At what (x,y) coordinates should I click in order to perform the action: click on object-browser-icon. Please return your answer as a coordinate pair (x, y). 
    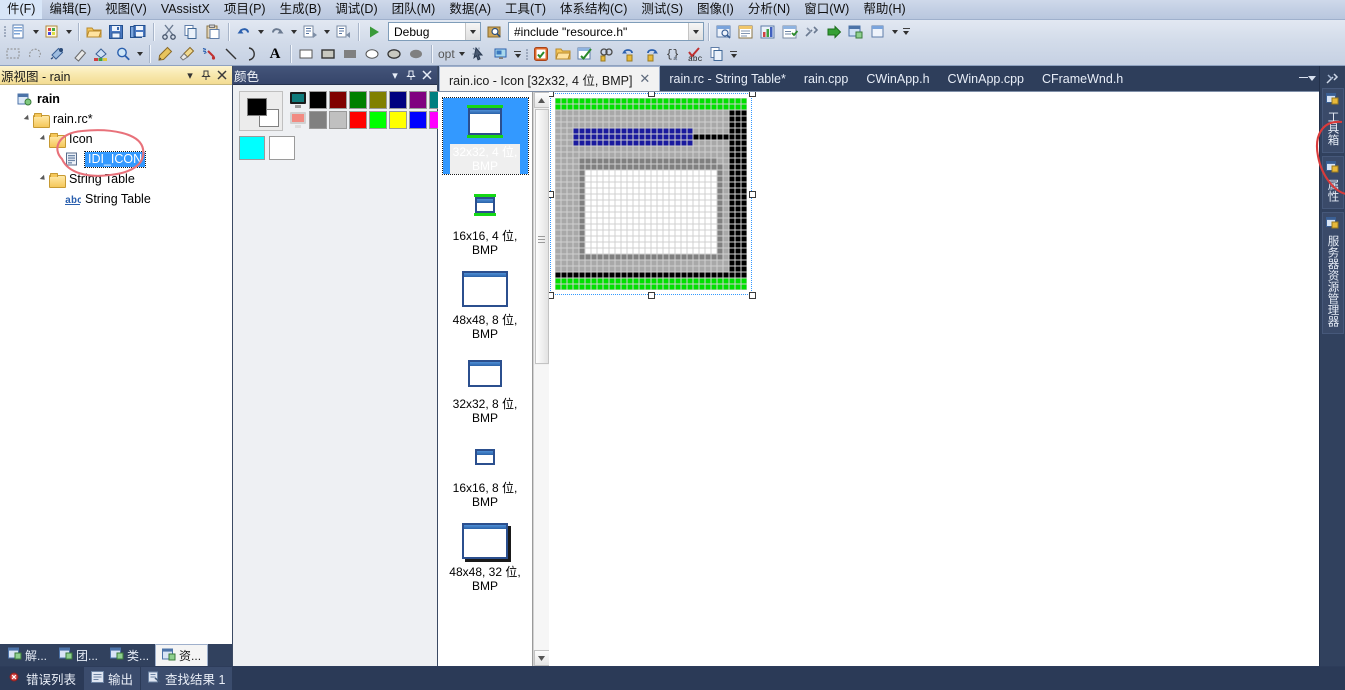
    Looking at the image, I should click on (768, 32).